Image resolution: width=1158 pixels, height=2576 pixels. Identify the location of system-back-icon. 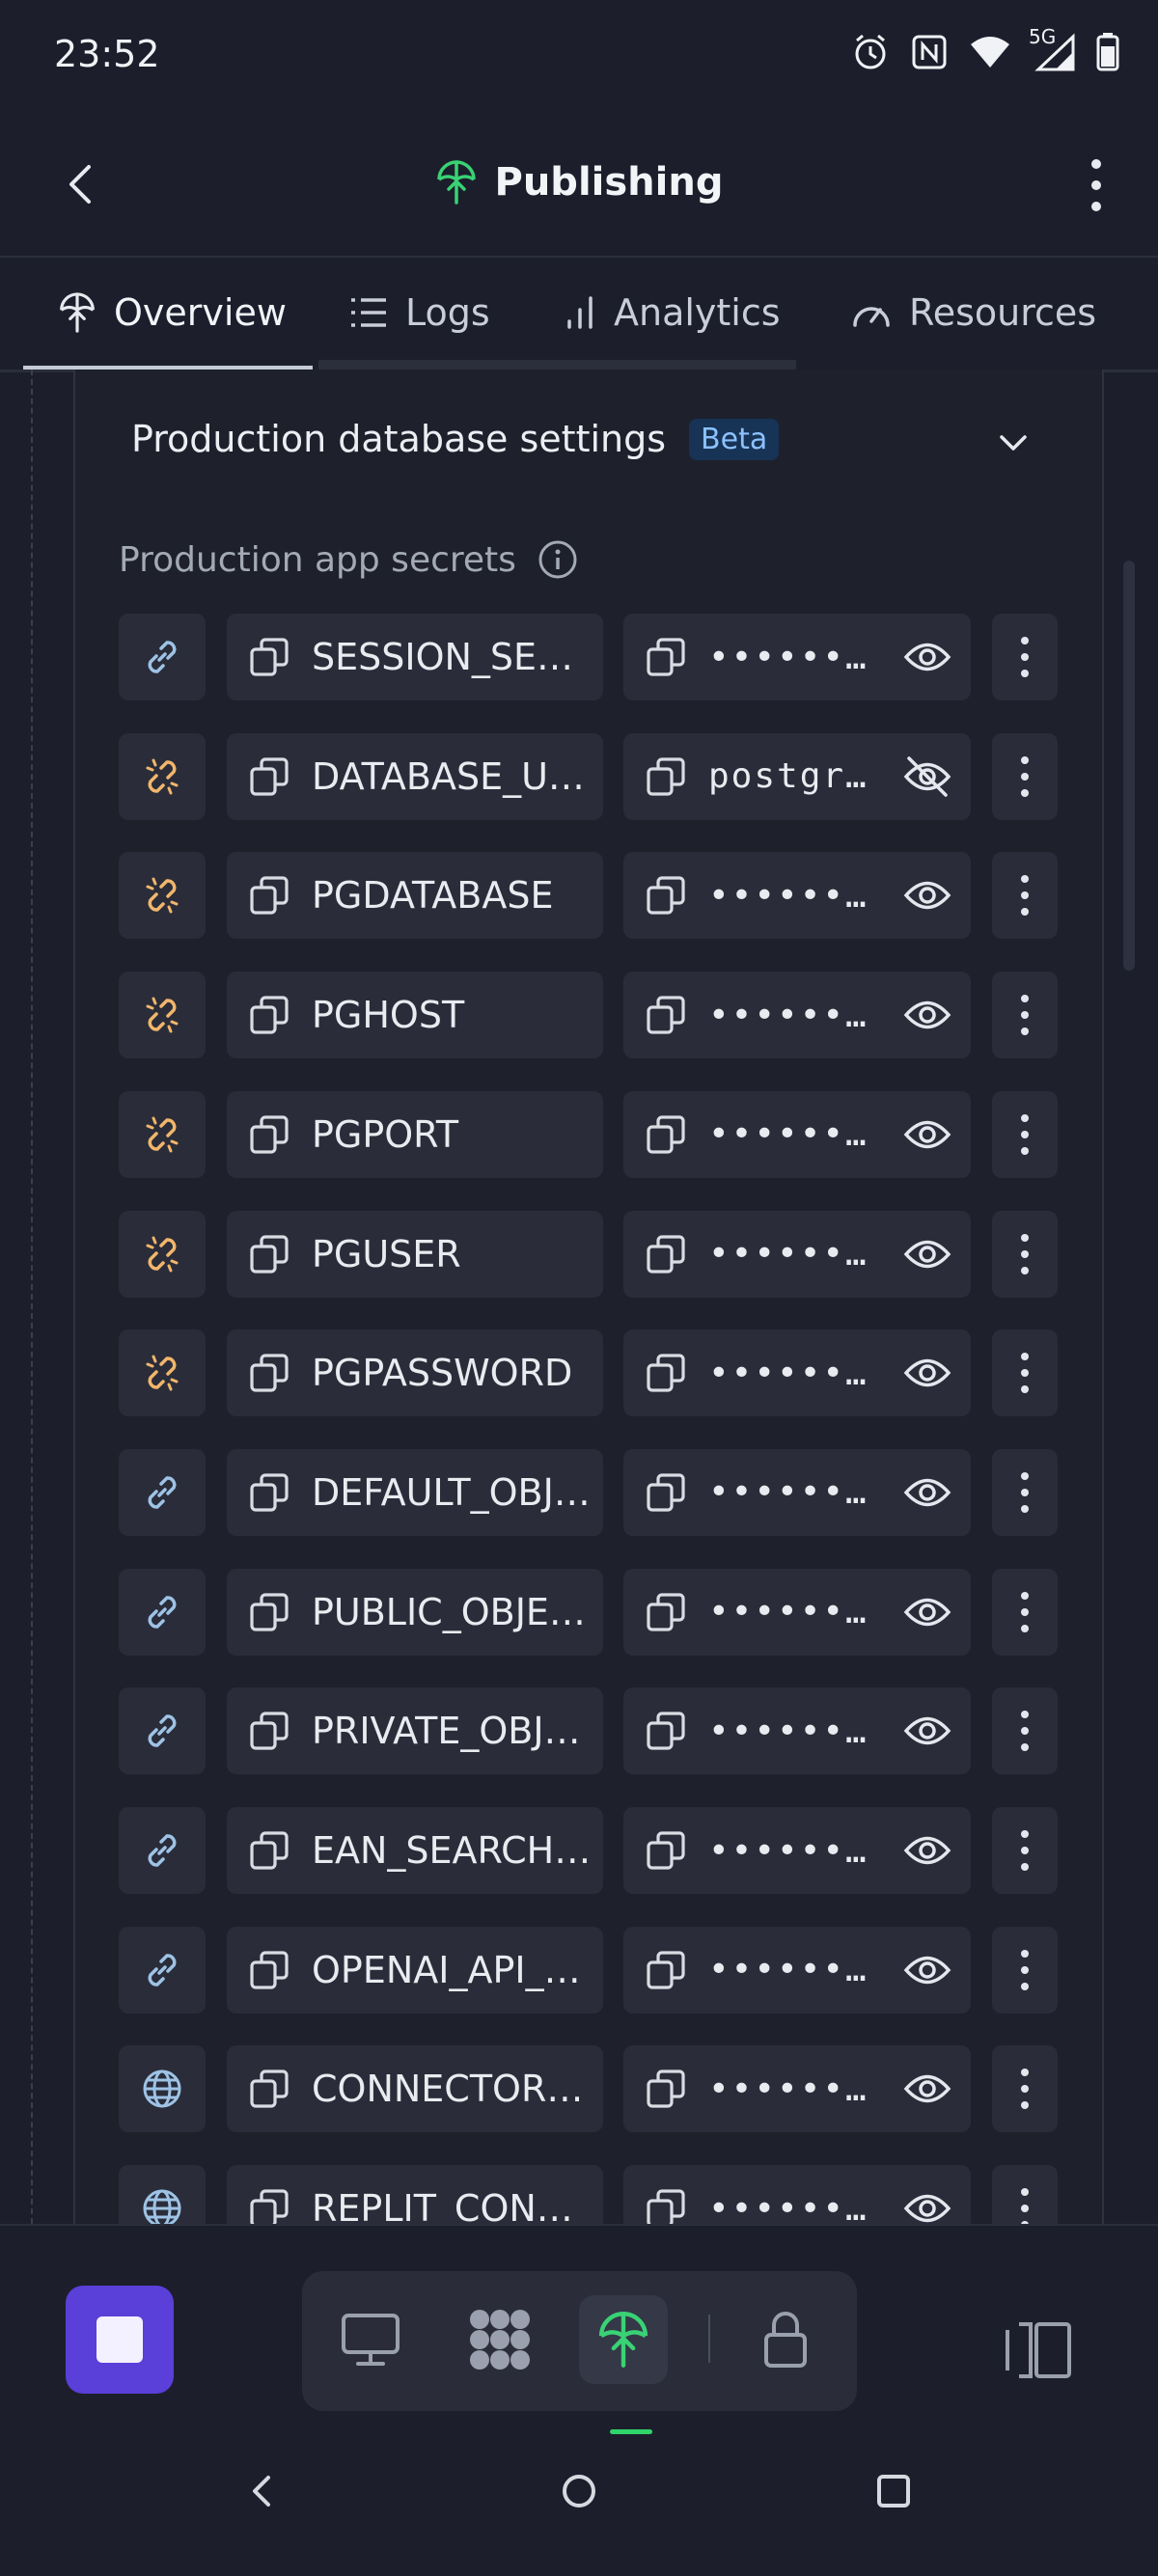
(262, 2491).